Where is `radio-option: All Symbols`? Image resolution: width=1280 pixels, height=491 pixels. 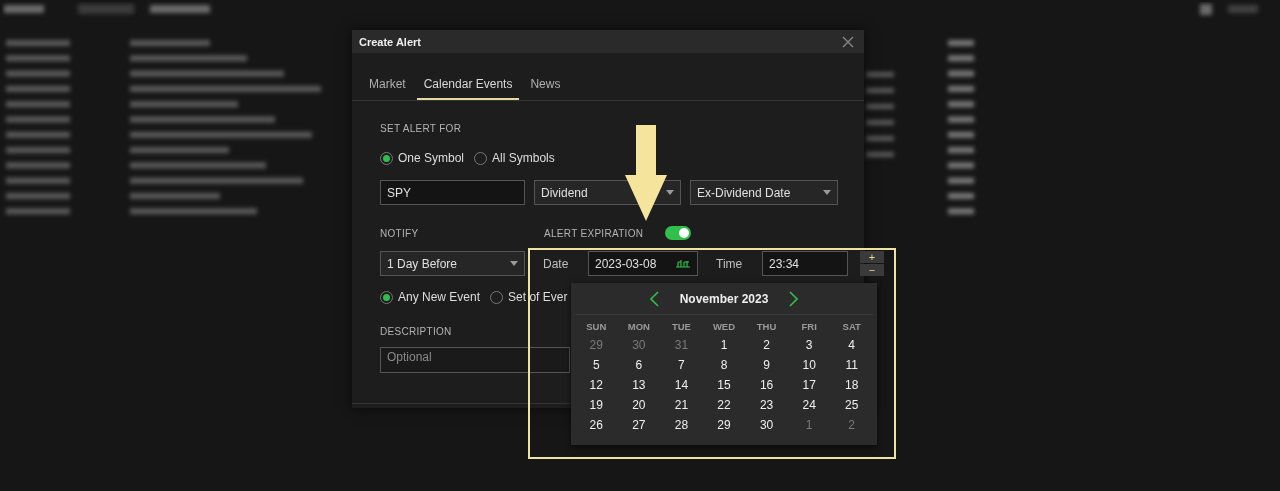 radio-option: All Symbols is located at coordinates (514, 158).